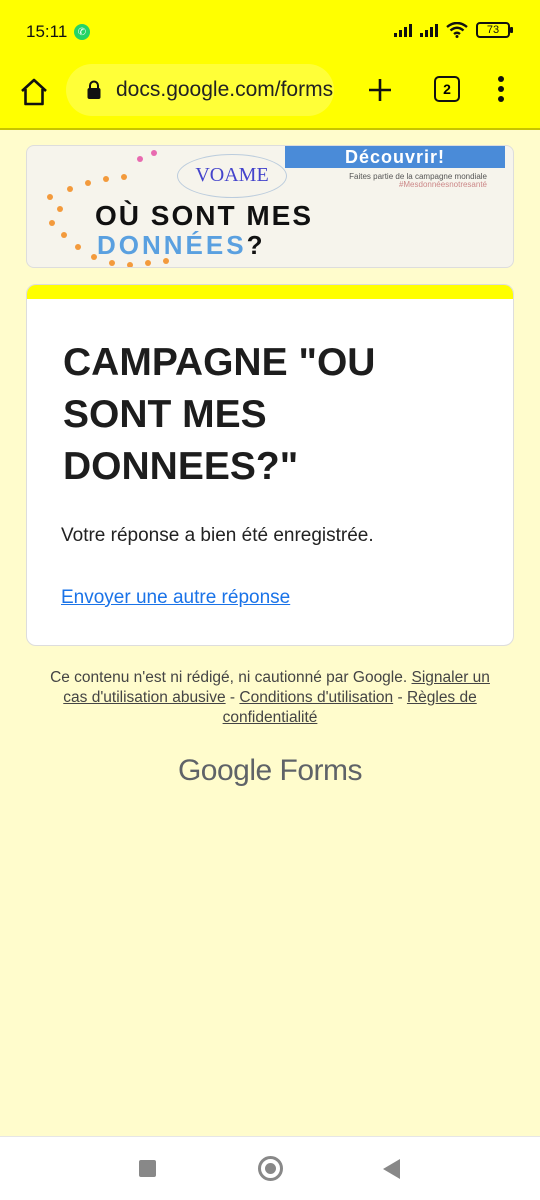 The image size is (540, 1200). I want to click on voame-logo: VOAME, so click(232, 176).